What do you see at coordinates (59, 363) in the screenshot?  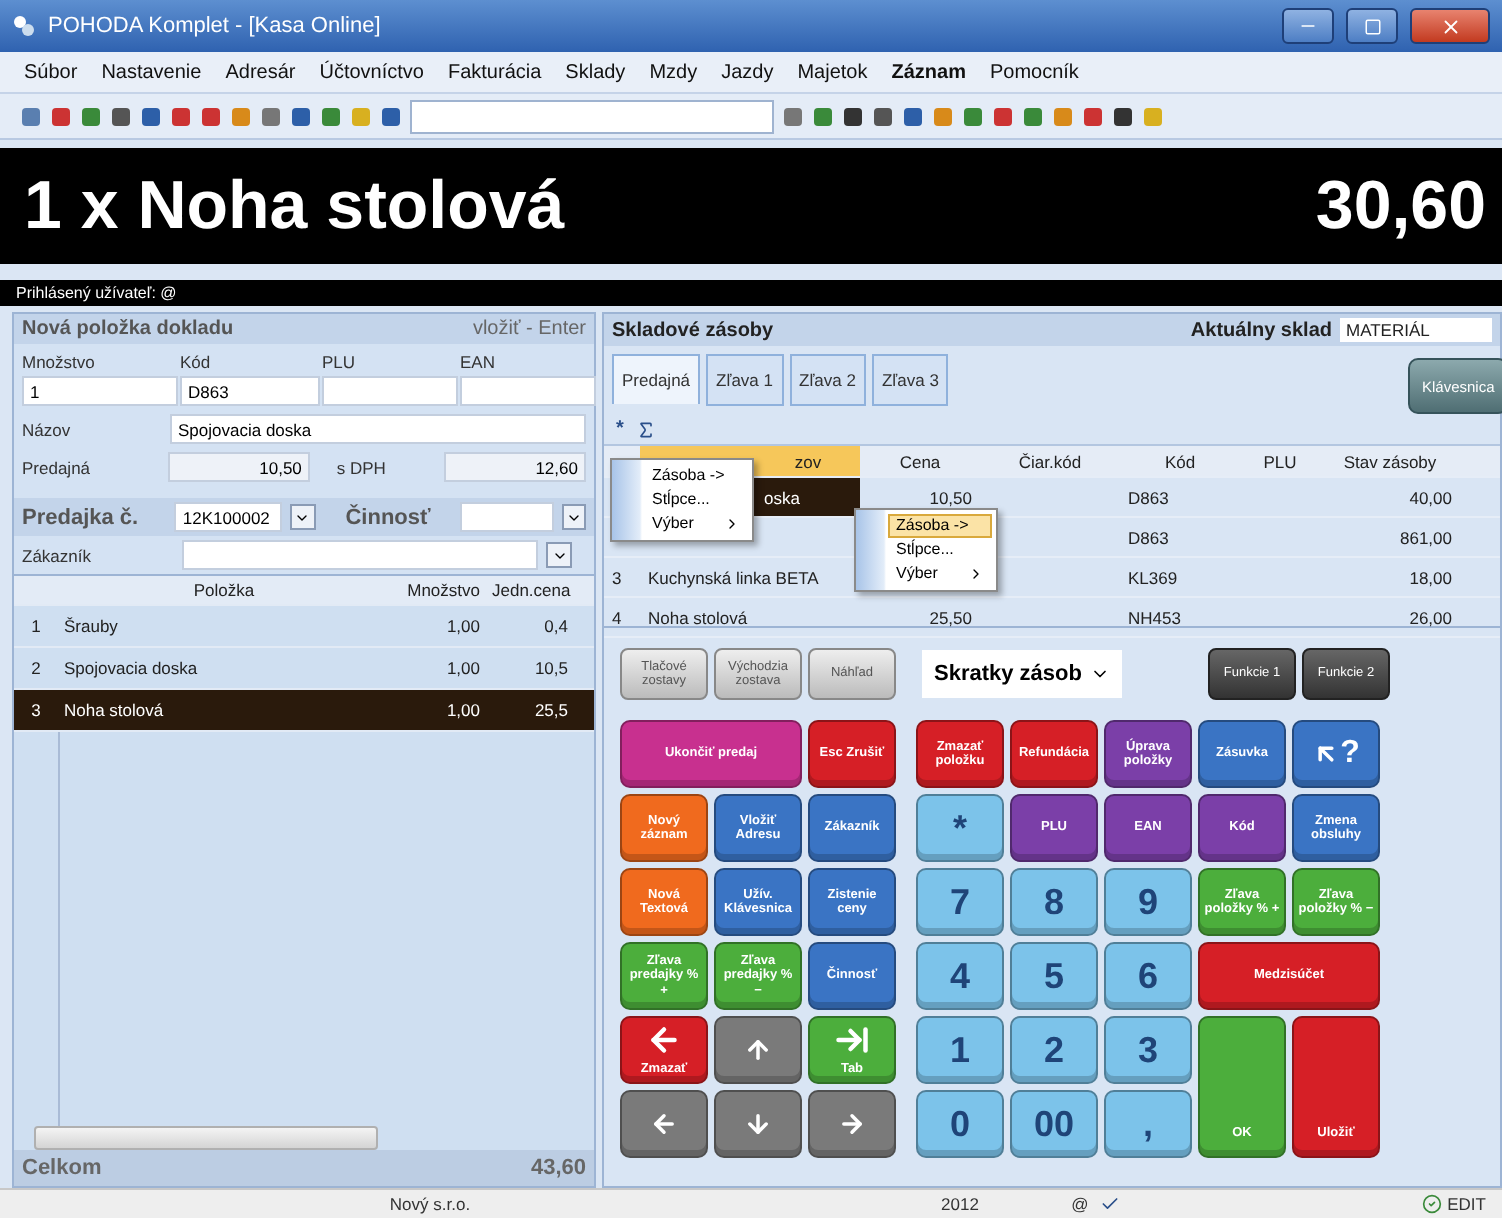 I see `field-label: Množstvo` at bounding box center [59, 363].